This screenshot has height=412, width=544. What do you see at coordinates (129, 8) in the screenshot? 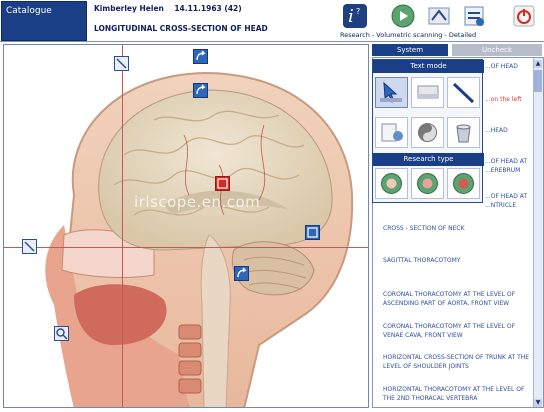
I see `patient-name: Kimberley Helen` at bounding box center [129, 8].